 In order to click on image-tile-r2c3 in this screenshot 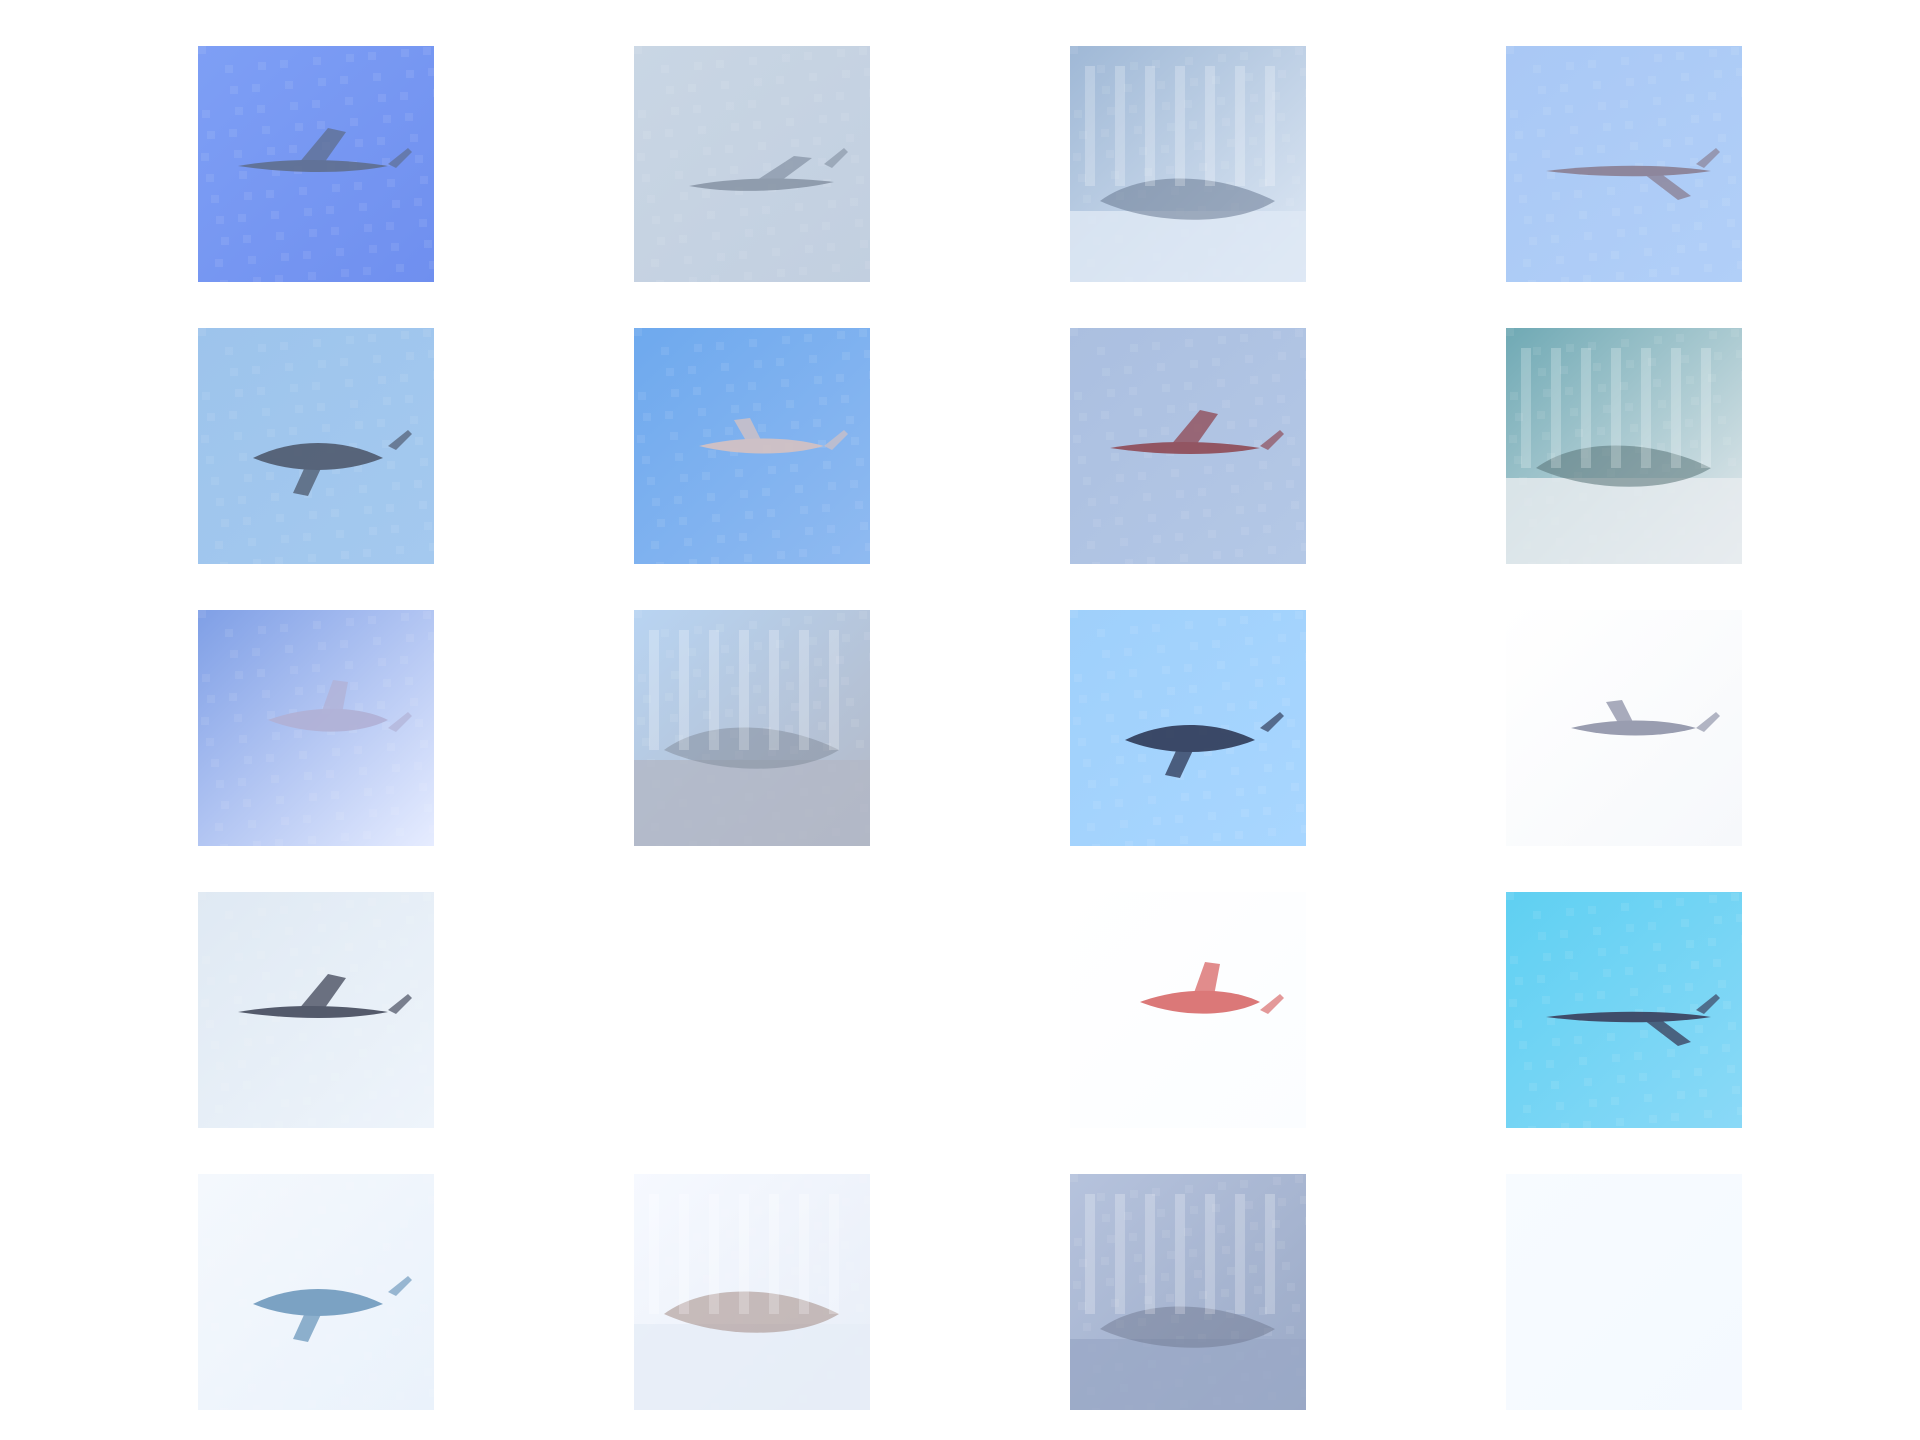, I will do `click(1188, 446)`.